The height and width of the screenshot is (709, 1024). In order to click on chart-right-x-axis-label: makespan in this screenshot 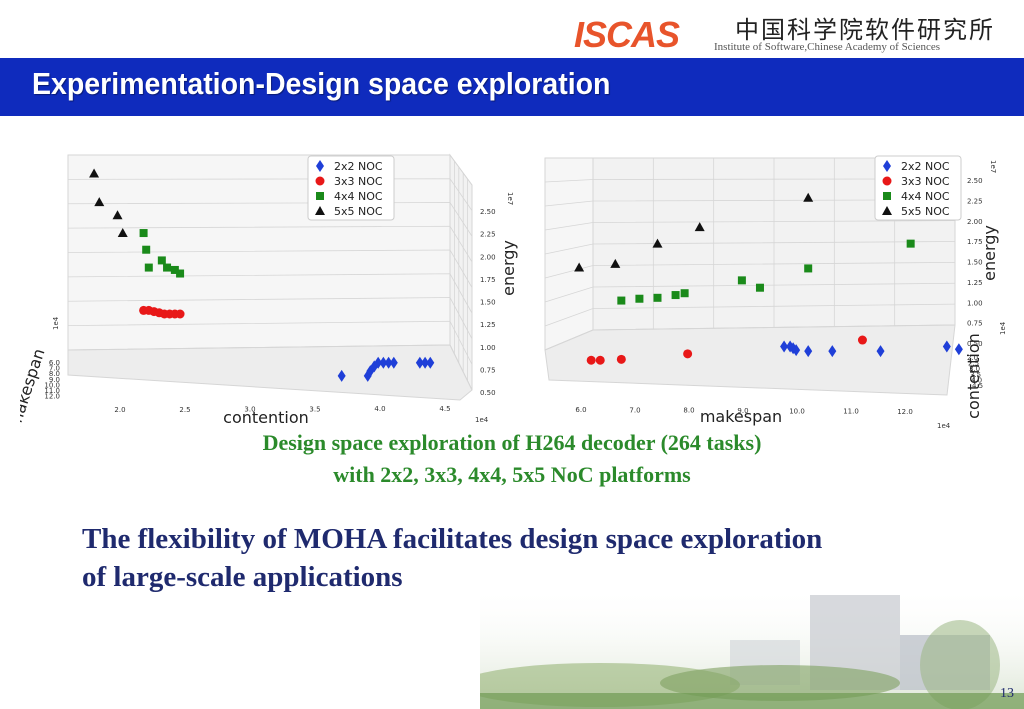, I will do `click(741, 416)`.